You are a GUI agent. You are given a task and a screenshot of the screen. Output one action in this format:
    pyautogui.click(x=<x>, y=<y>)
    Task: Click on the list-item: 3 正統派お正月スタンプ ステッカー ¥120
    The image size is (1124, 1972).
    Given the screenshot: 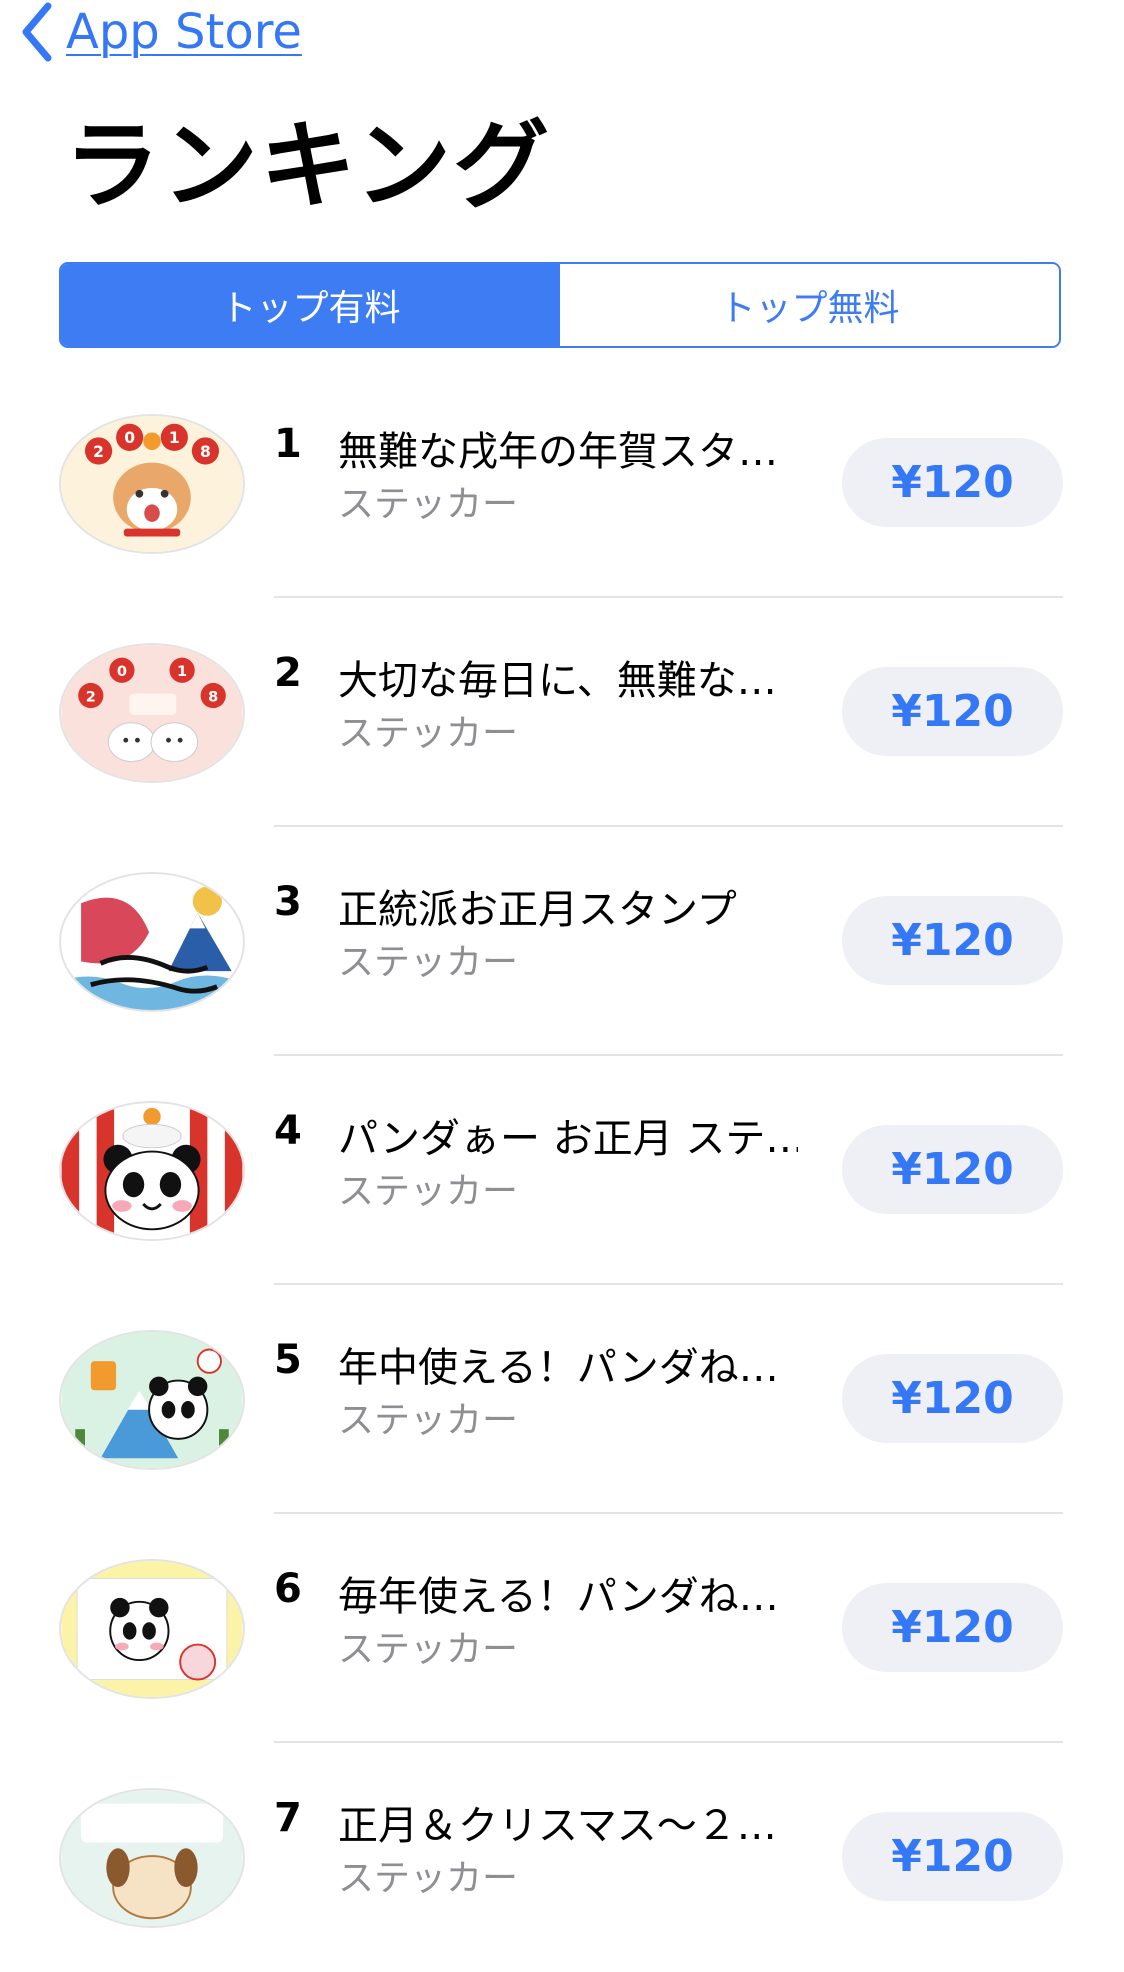 What is the action you would take?
    pyautogui.click(x=562, y=941)
    